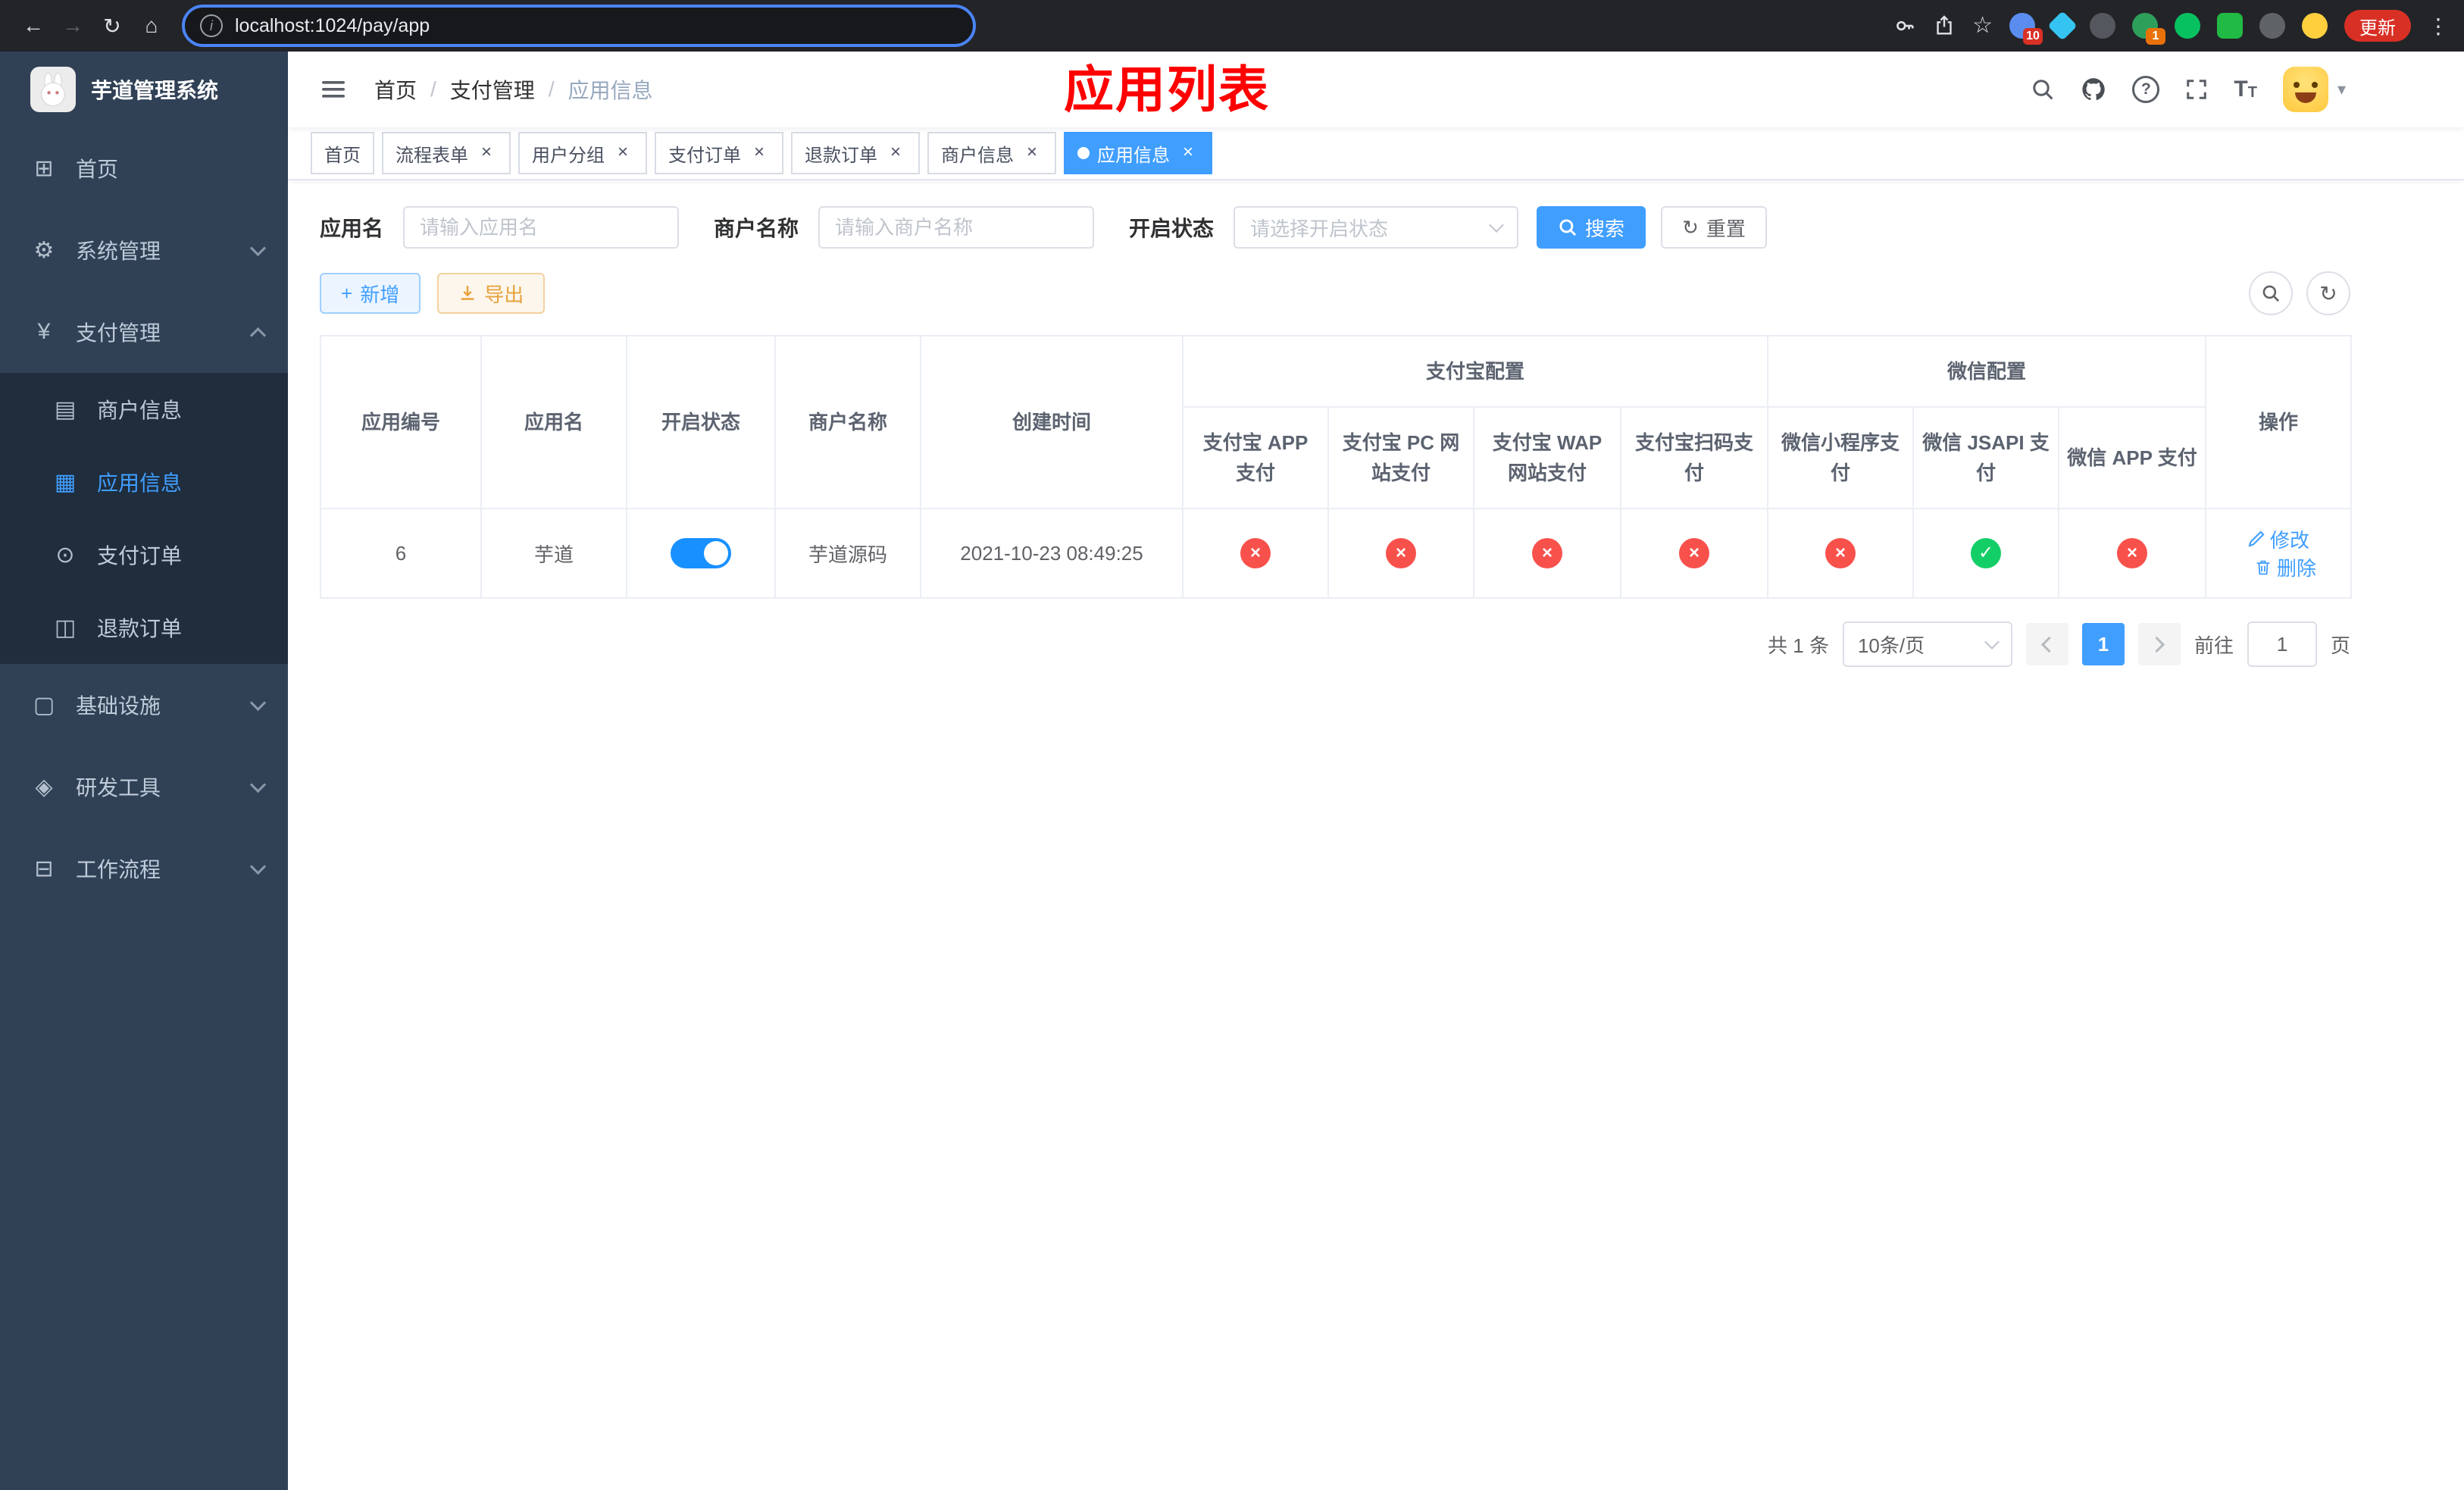 Image resolution: width=2464 pixels, height=1490 pixels. I want to click on column-group-alipay: 支付宝配置, so click(1475, 371).